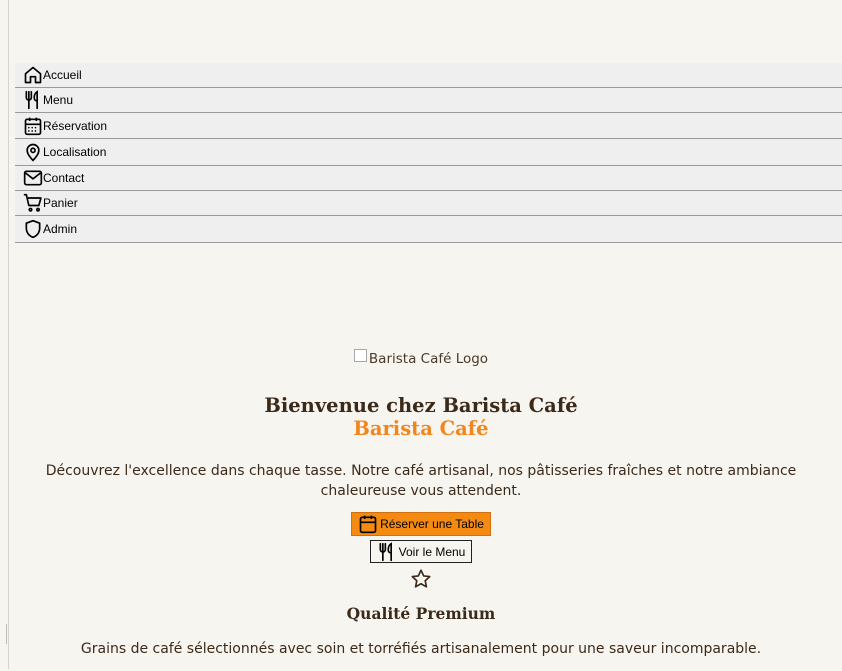 The width and height of the screenshot is (842, 671). What do you see at coordinates (75, 152) in the screenshot?
I see `nav-item-label: Localisation` at bounding box center [75, 152].